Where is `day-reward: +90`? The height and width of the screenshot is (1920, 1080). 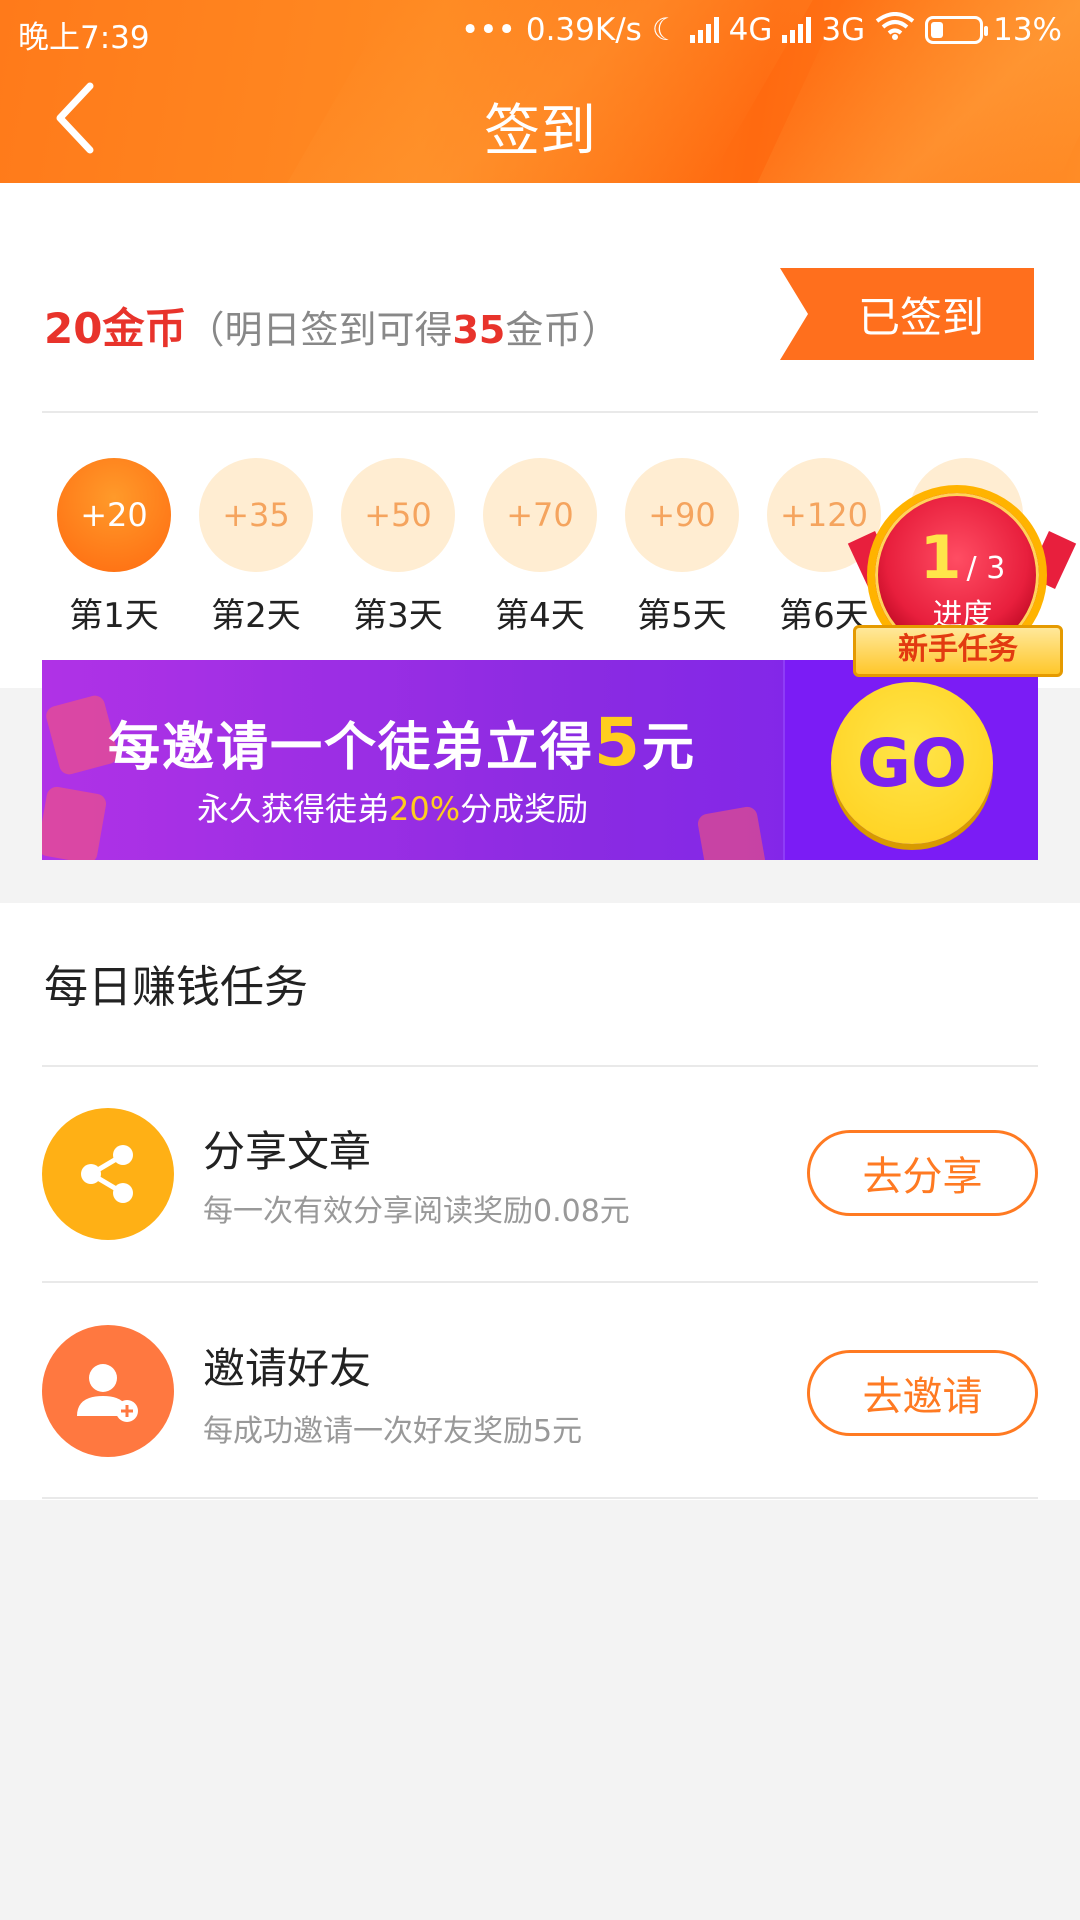
day-reward: +90 is located at coordinates (682, 515).